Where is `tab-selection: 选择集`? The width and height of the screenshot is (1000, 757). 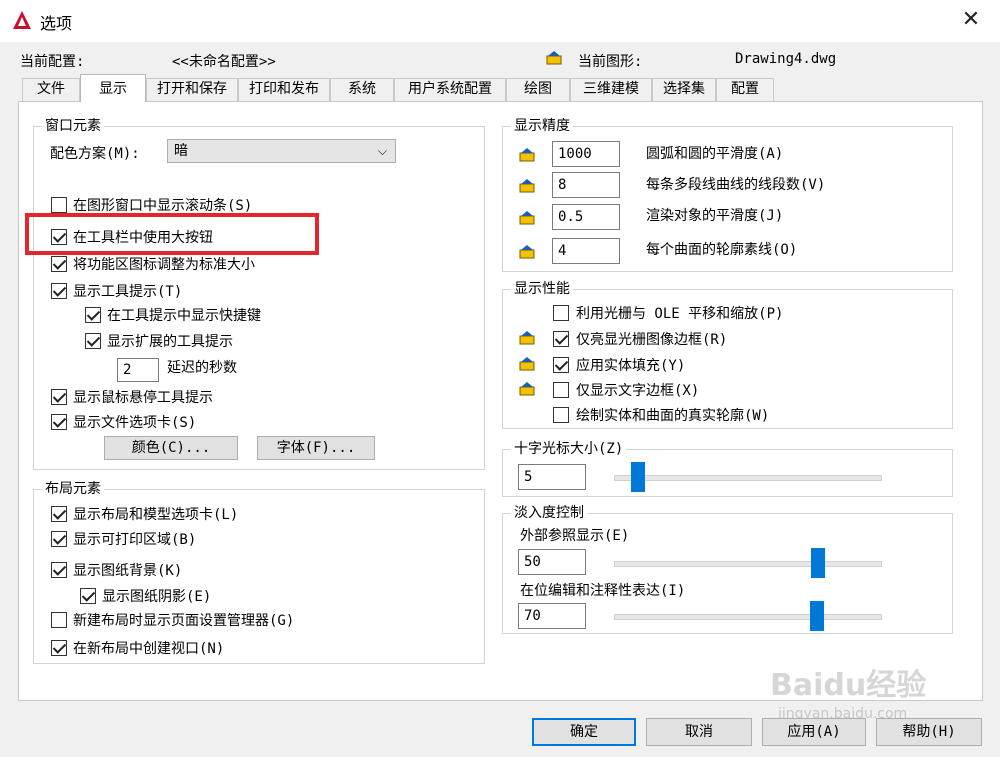
tab-selection: 选择集 is located at coordinates (684, 89).